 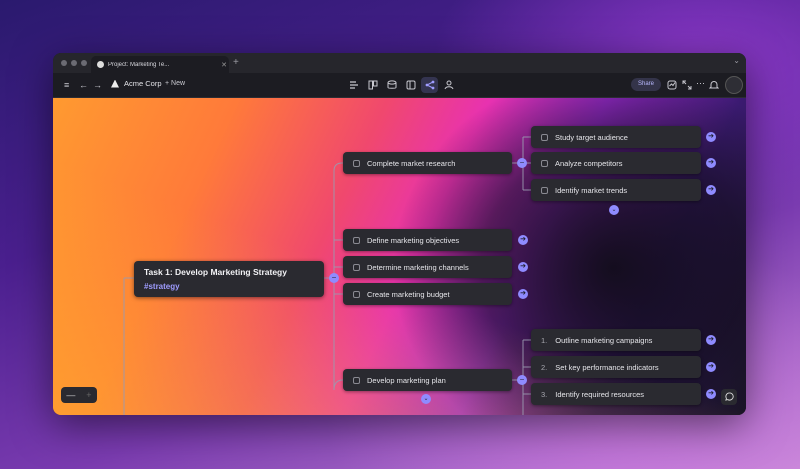 What do you see at coordinates (224, 65) in the screenshot?
I see `close-tab-icon: ✕` at bounding box center [224, 65].